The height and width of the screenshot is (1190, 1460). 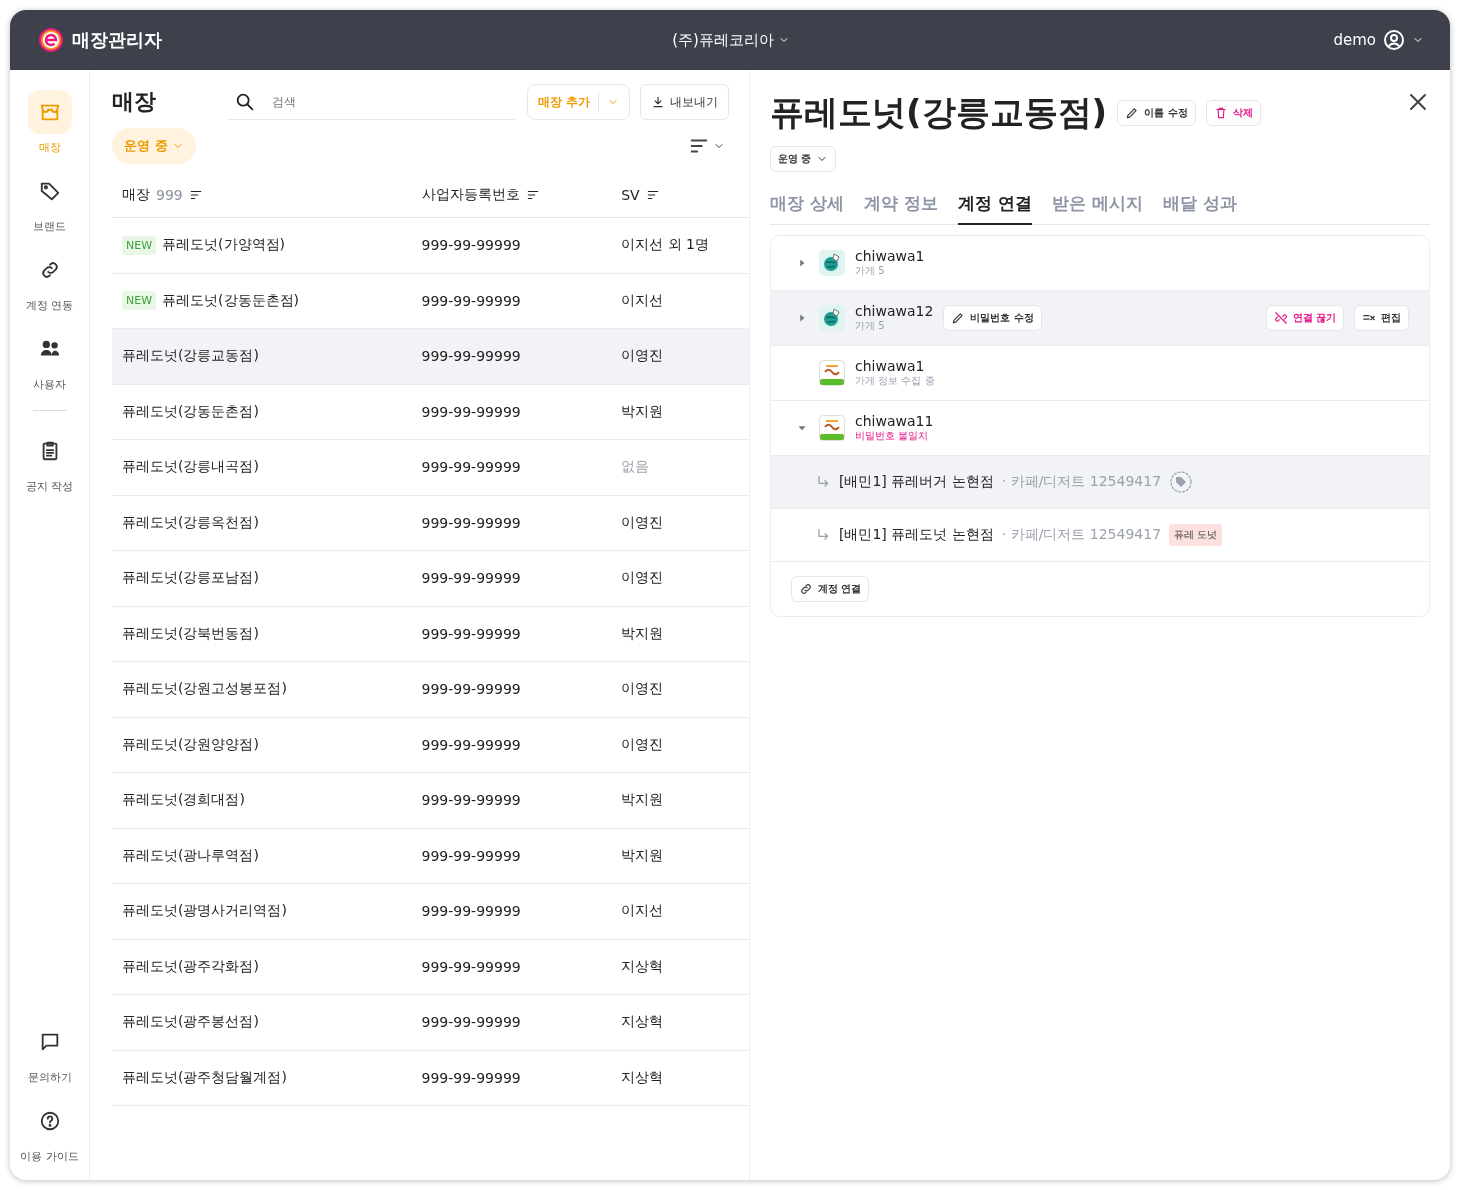 What do you see at coordinates (117, 40) in the screenshot?
I see `app-title: 매장관리자` at bounding box center [117, 40].